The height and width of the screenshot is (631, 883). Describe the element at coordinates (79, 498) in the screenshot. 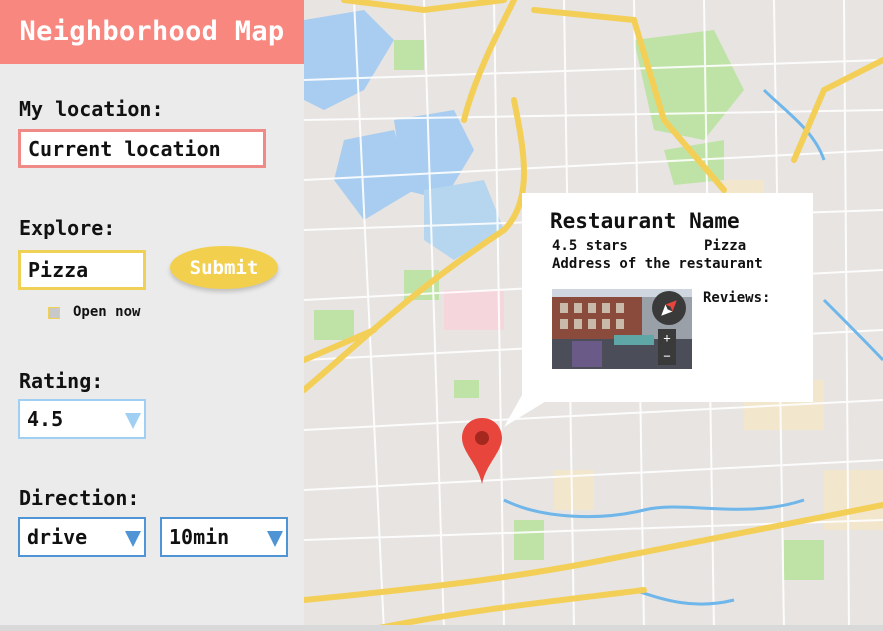

I see `direction-label: Direction:` at that location.